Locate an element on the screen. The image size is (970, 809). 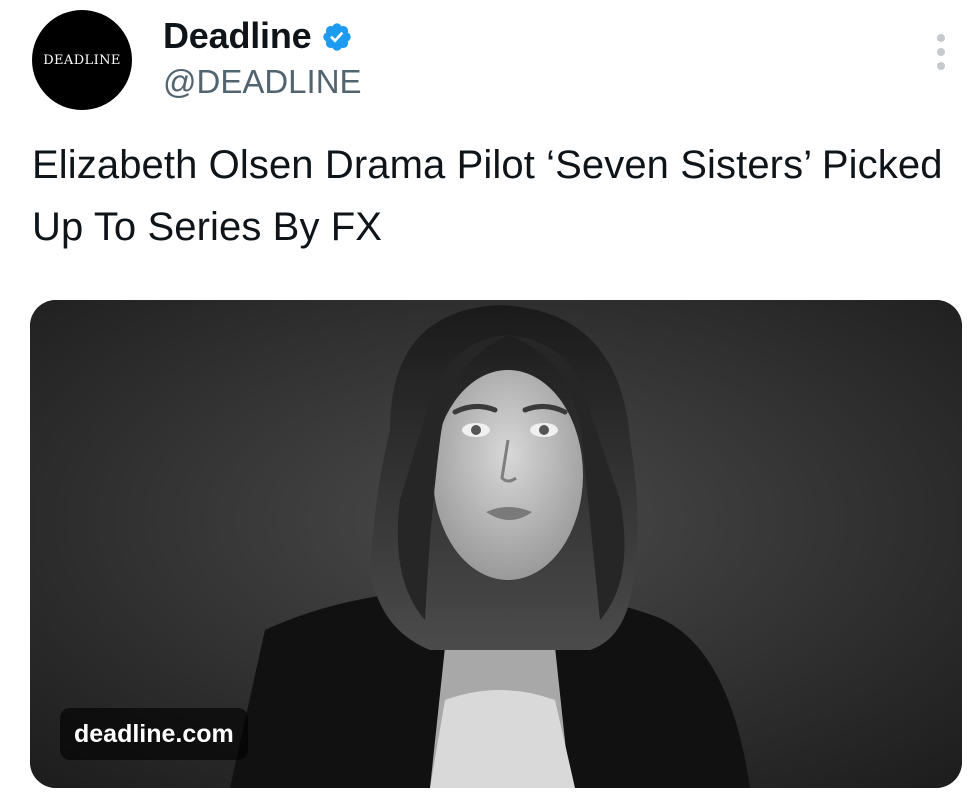
avatar: DEADLINE is located at coordinates (82, 60).